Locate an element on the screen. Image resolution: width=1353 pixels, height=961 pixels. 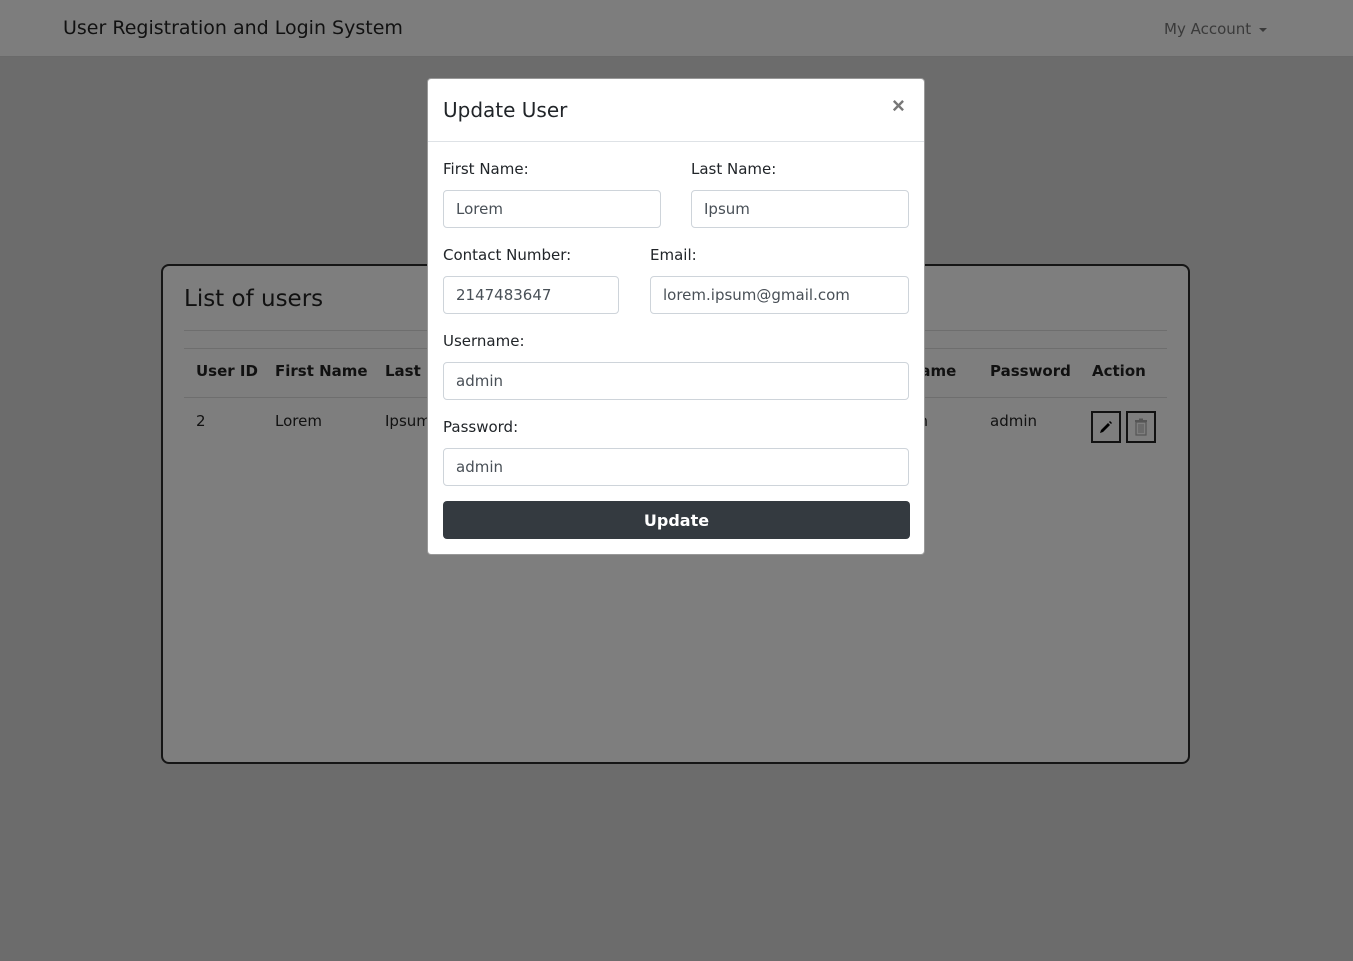
modal-title: Update User is located at coordinates (505, 110).